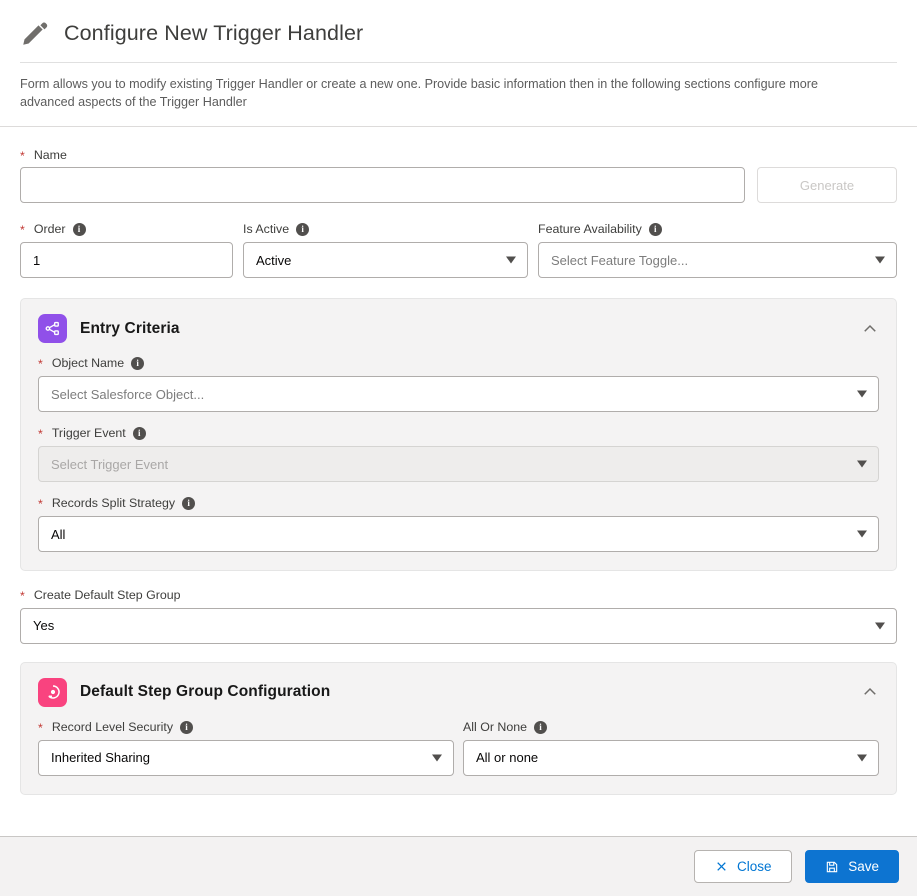 The image size is (917, 896). What do you see at coordinates (214, 32) in the screenshot?
I see `page-title: Configure New Trigger Handler` at bounding box center [214, 32].